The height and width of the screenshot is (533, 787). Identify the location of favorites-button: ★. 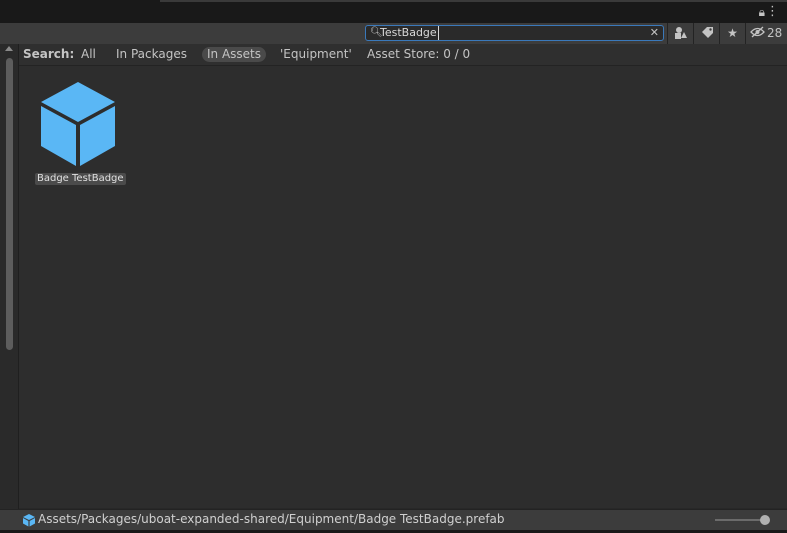
(732, 33).